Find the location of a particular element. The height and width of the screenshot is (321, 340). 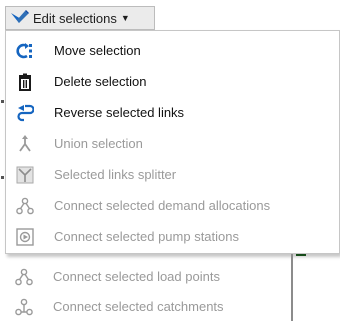

menu-item-label: Connect selected load points is located at coordinates (136, 276).